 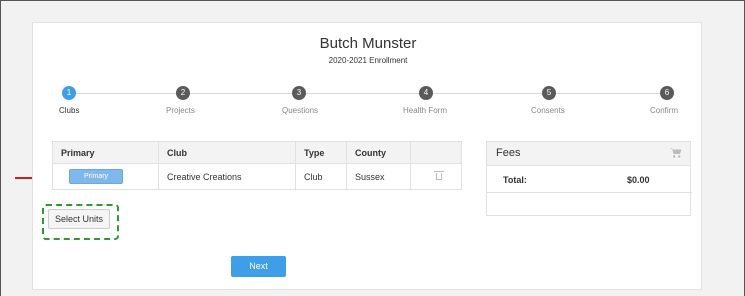 What do you see at coordinates (321, 152) in the screenshot?
I see `column-header-type: Type` at bounding box center [321, 152].